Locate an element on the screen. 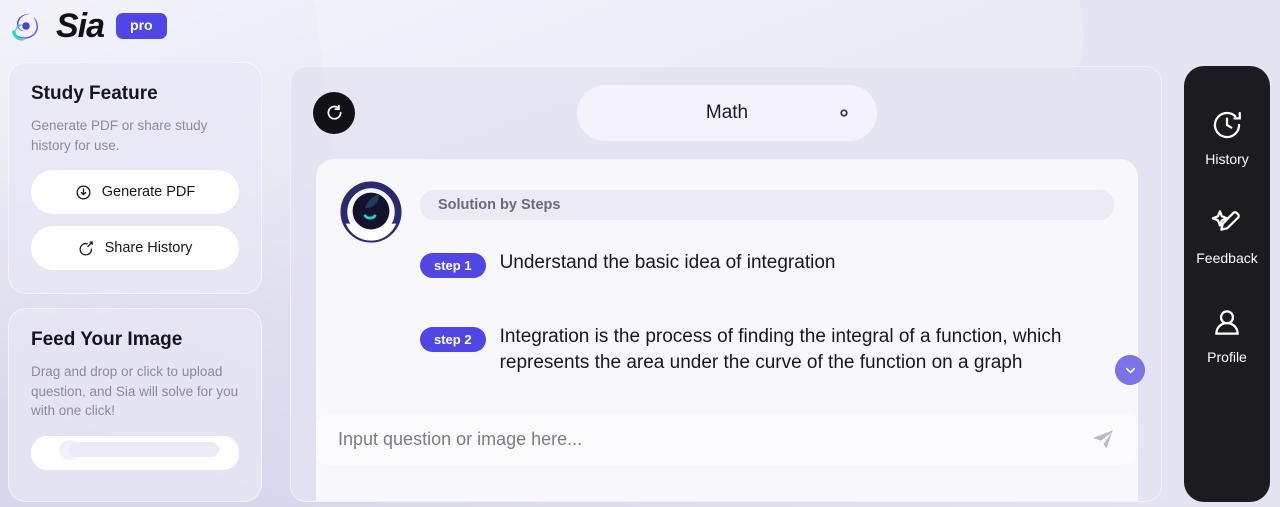 The height and width of the screenshot is (507, 1280). gear-icon is located at coordinates (844, 113).